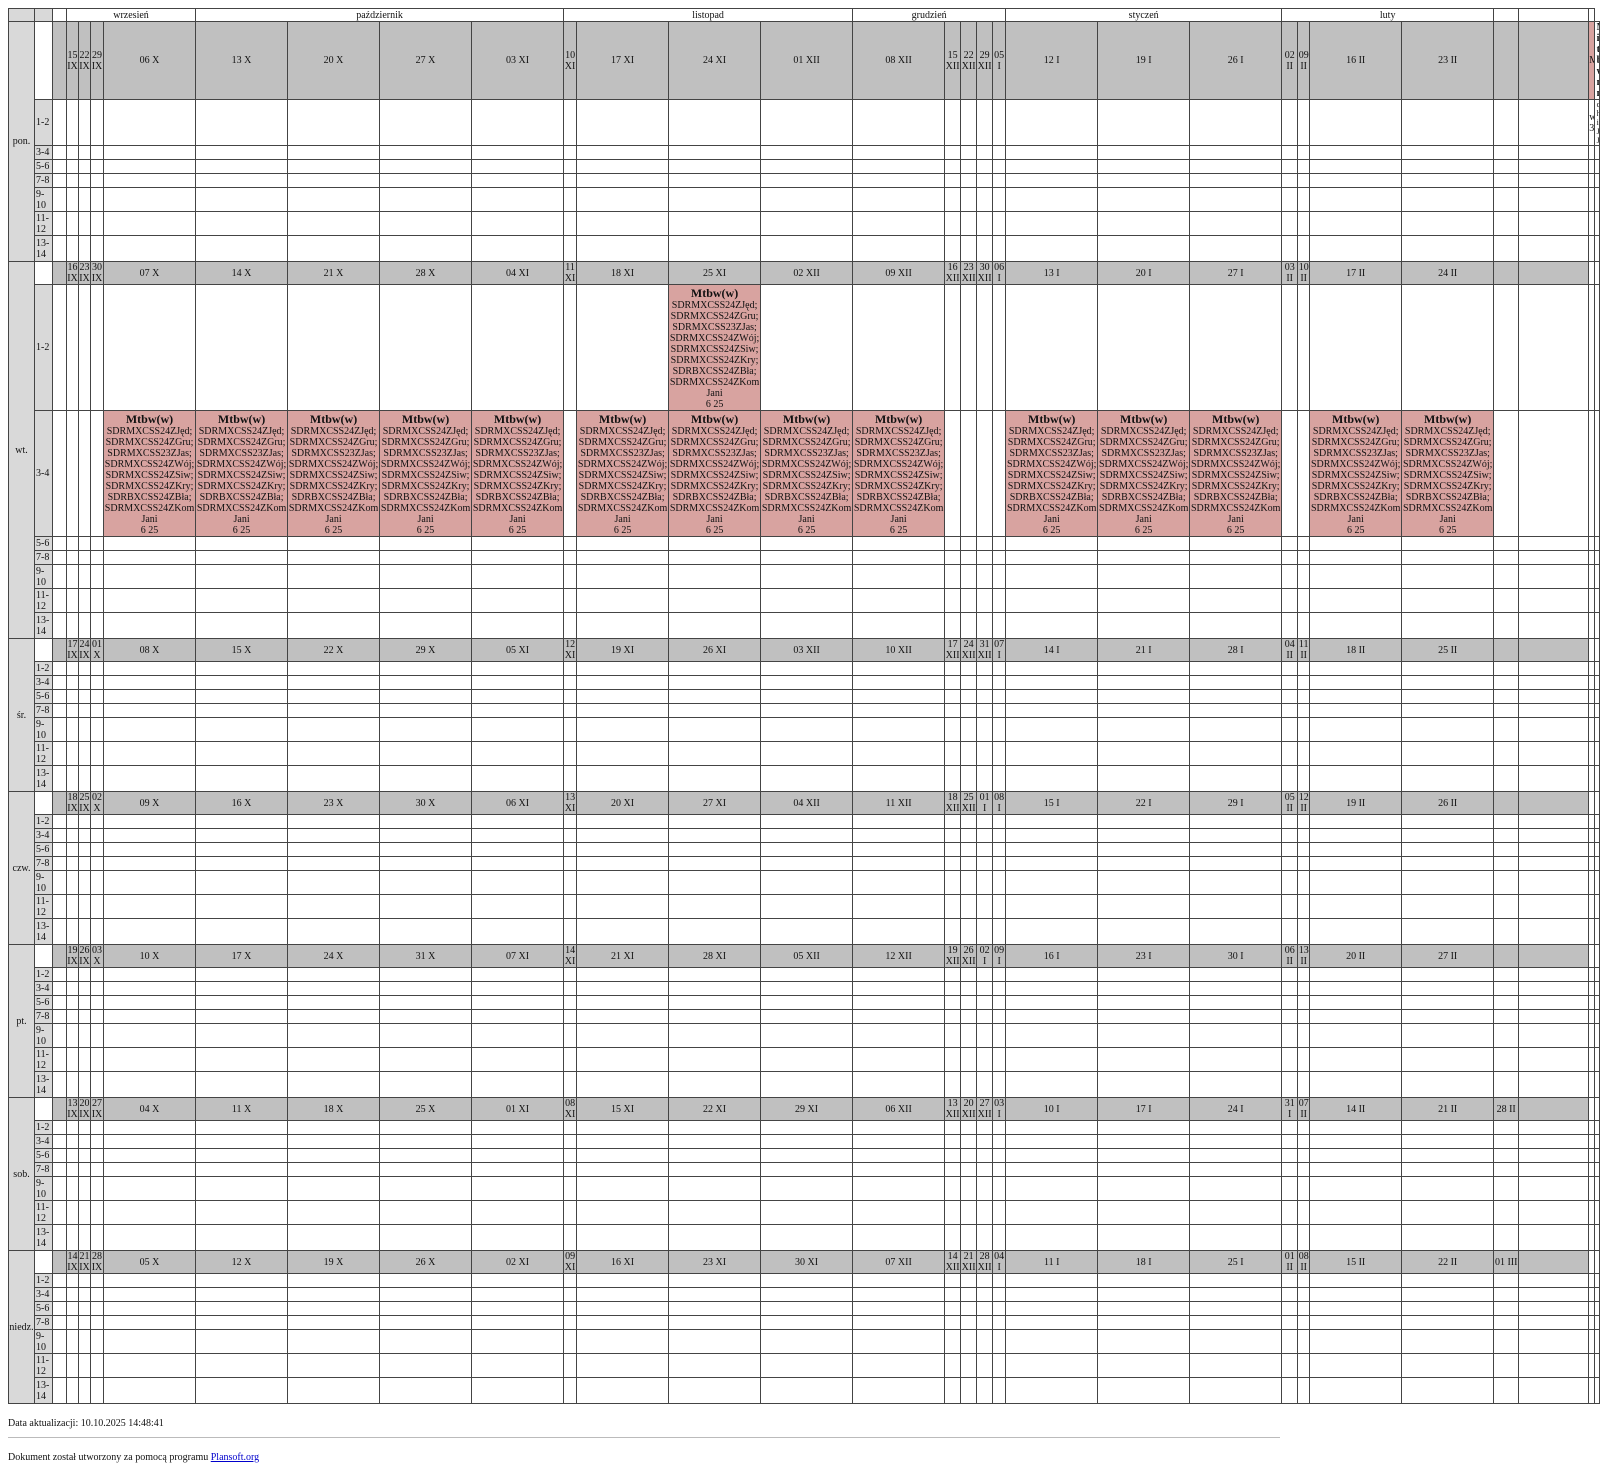 This screenshot has width=1600, height=1481. Describe the element at coordinates (43, 557) in the screenshot. I see `slot-label: 7-8` at that location.